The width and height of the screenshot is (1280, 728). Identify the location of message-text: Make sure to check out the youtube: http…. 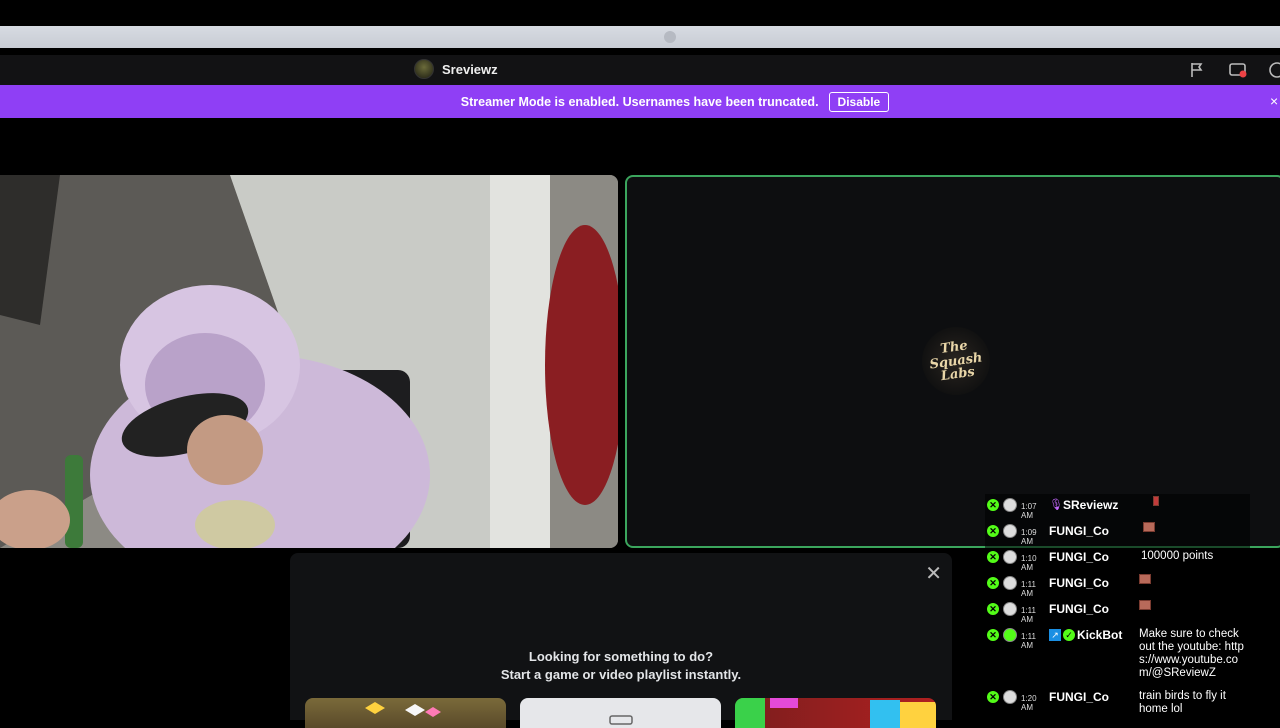
(1191, 653).